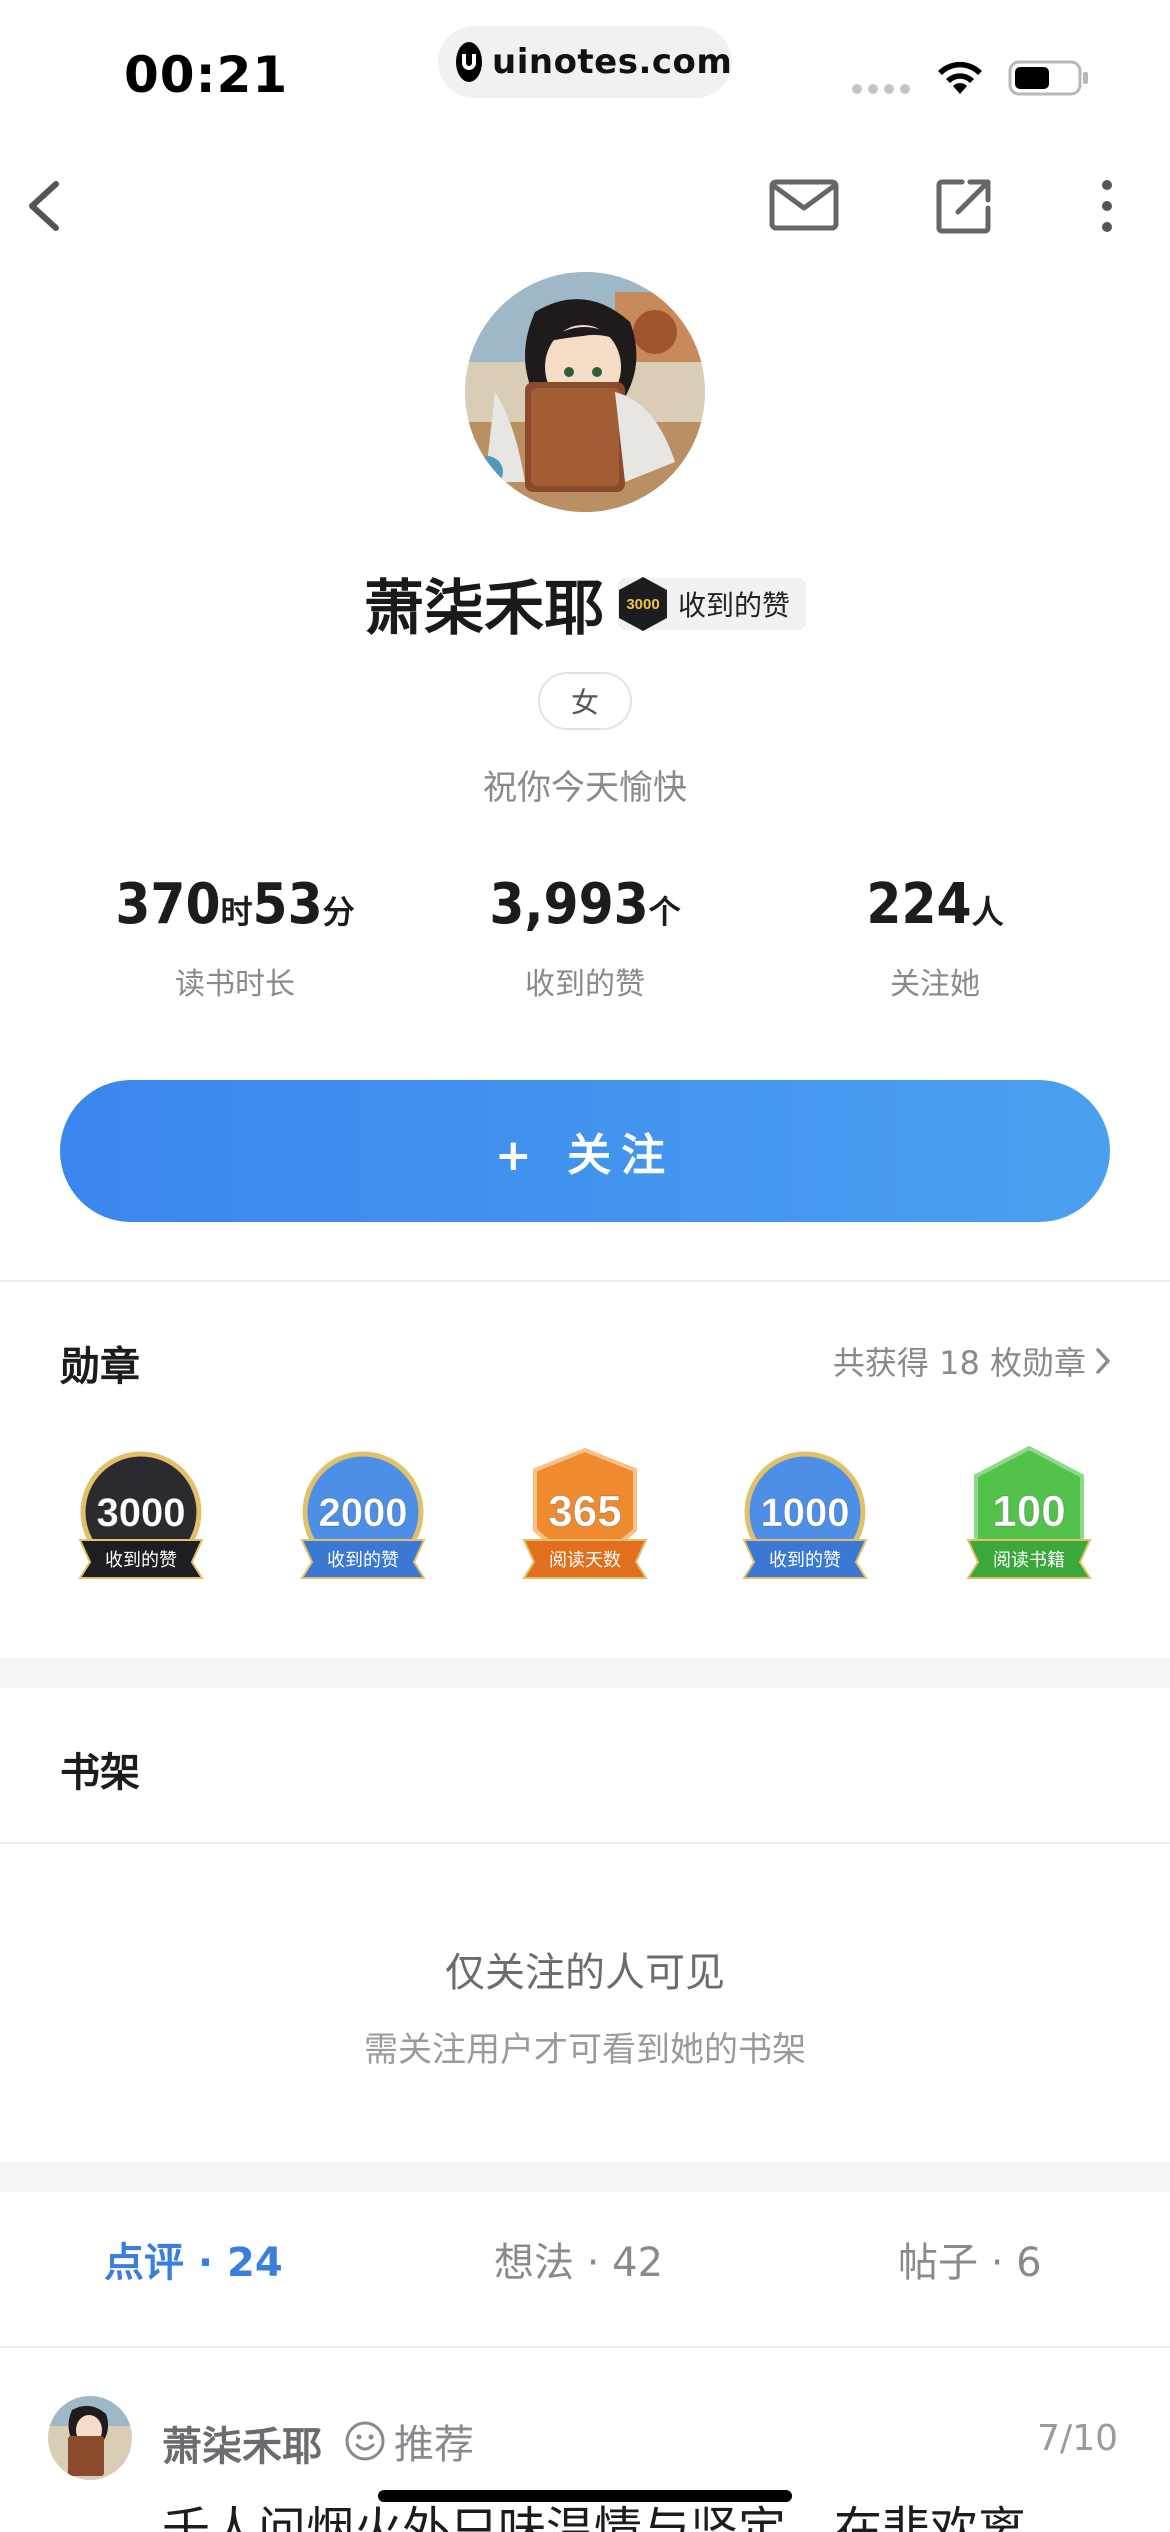  What do you see at coordinates (1103, 1361) in the screenshot?
I see `chevron-right-icon` at bounding box center [1103, 1361].